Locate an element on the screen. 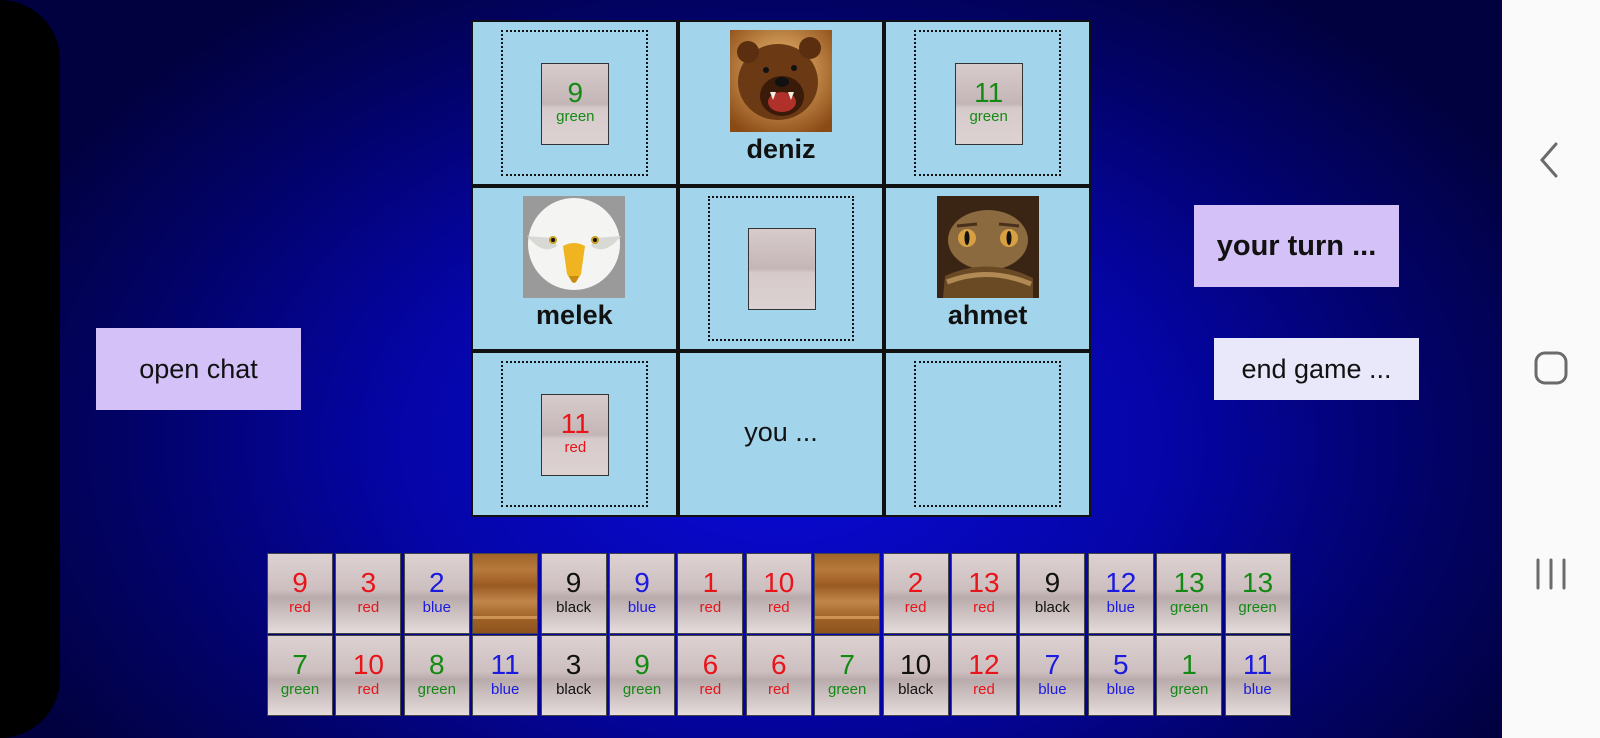 The height and width of the screenshot is (738, 1600). rack-tile: 12 red is located at coordinates (984, 675).